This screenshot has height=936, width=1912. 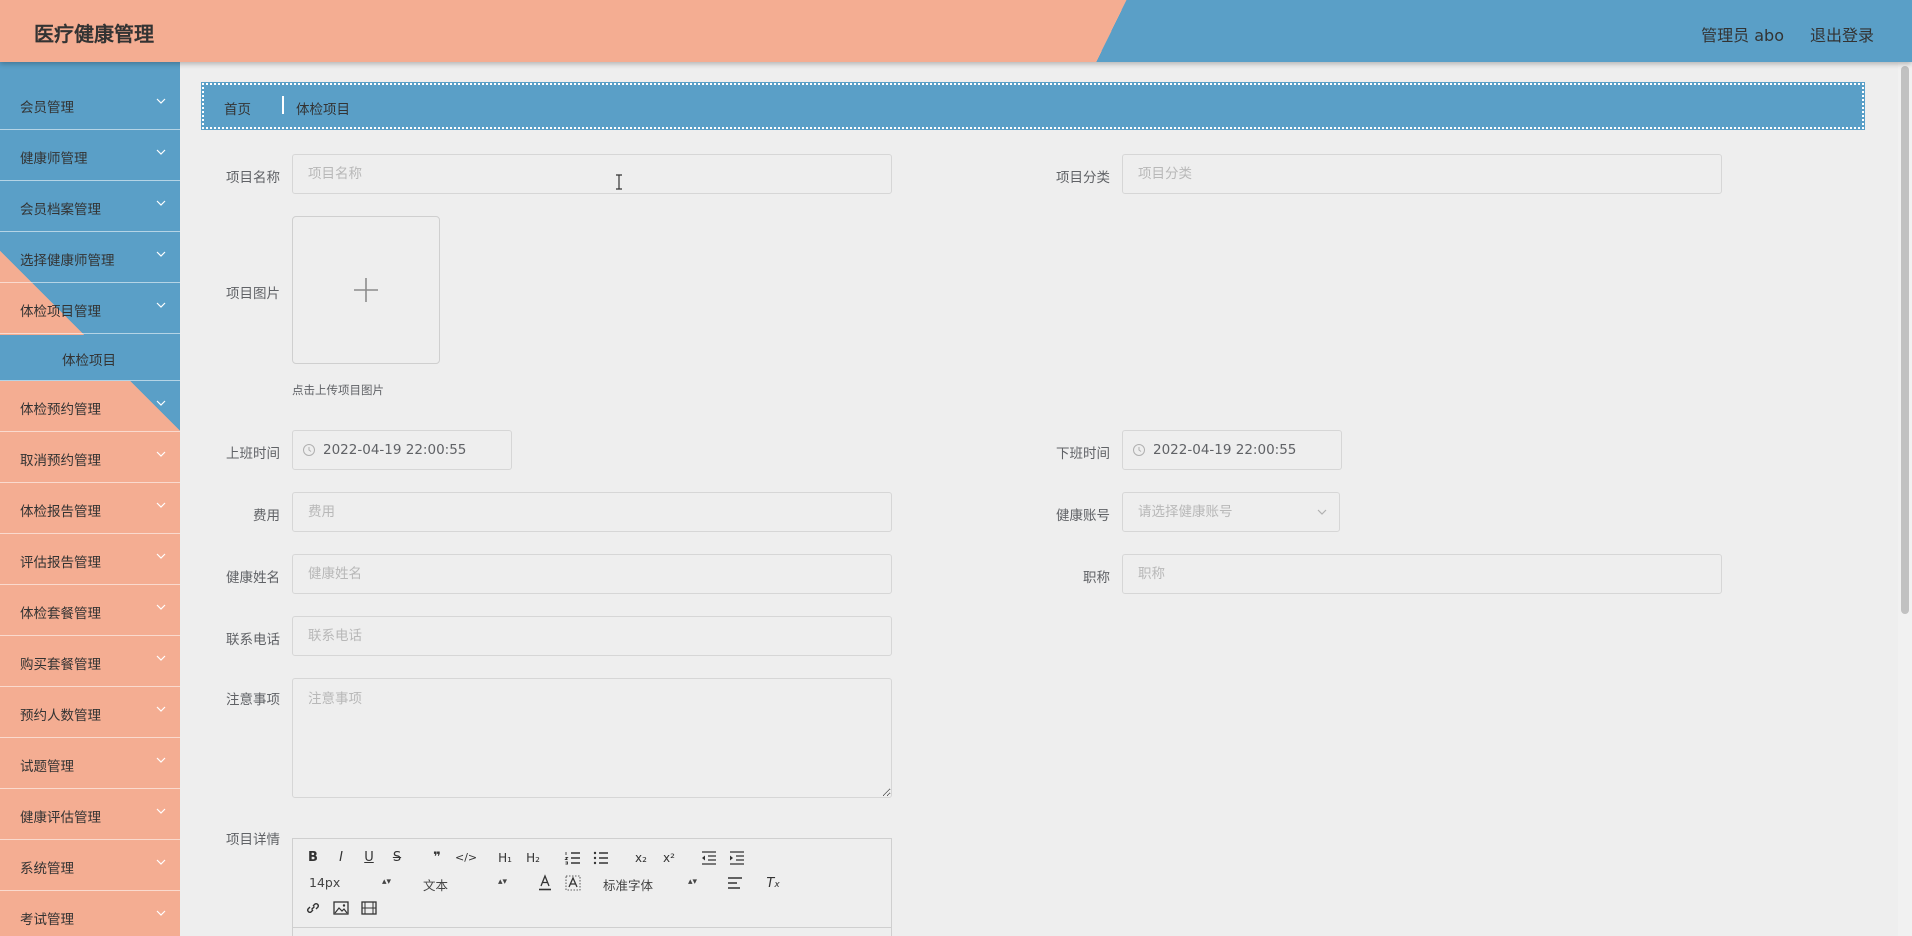 What do you see at coordinates (90, 156) in the screenshot?
I see `sidebar-item-health-coach: 健康师管理` at bounding box center [90, 156].